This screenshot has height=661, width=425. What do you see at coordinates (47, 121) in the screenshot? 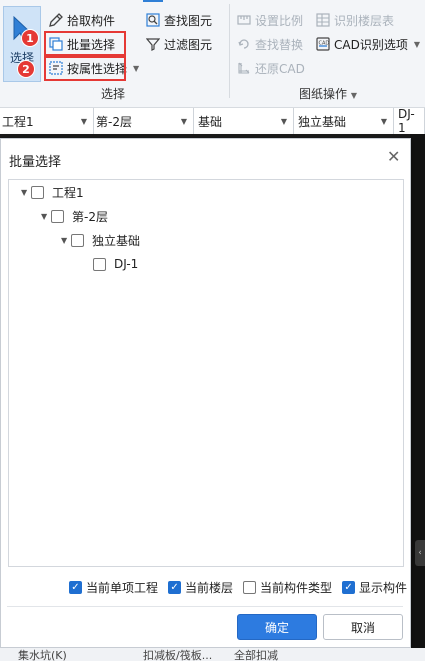
I see `project-dropdown: 工程1 ▼` at bounding box center [47, 121].